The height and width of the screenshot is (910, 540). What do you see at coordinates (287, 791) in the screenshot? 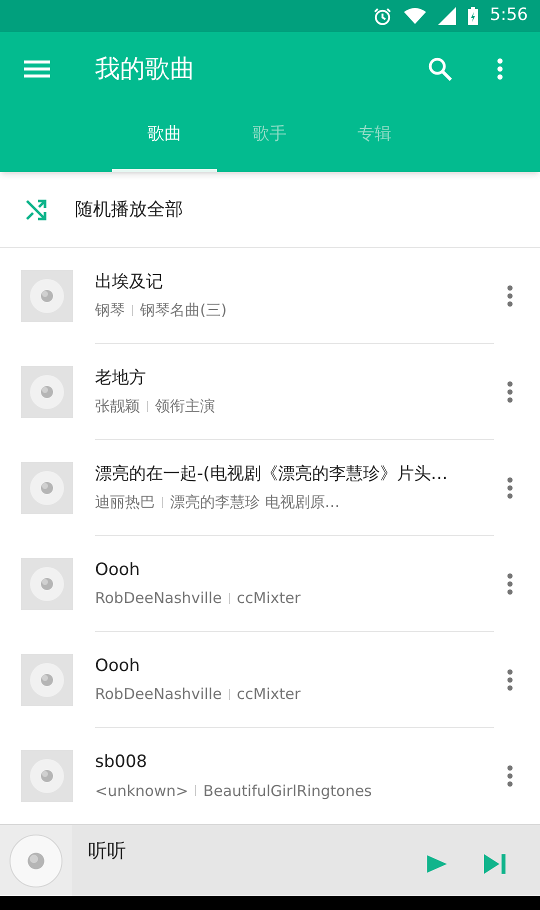
I see `song-album: BeautifulGirlRingtones` at bounding box center [287, 791].